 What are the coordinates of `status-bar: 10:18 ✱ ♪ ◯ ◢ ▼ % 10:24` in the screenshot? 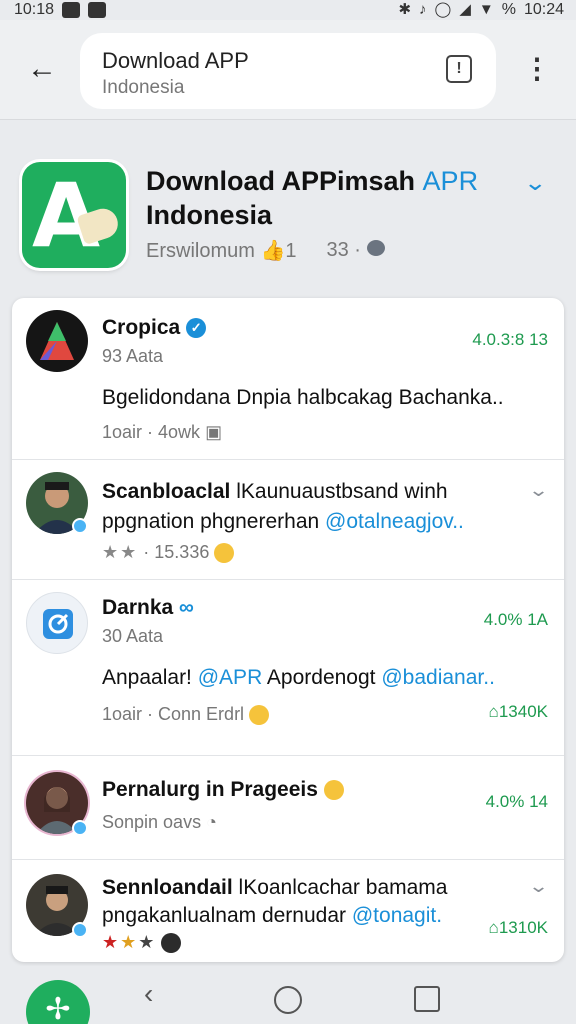 It's located at (288, 10).